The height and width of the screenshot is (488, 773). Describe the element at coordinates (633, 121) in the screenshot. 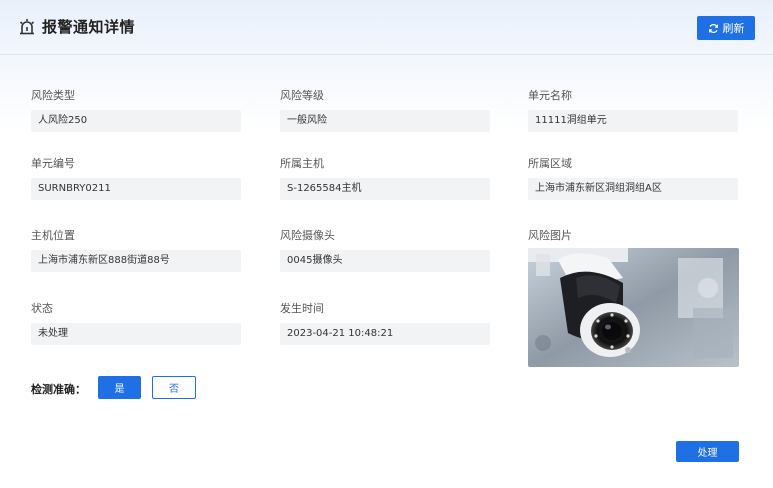

I see `unit-name-value: 11111洞组单元` at that location.